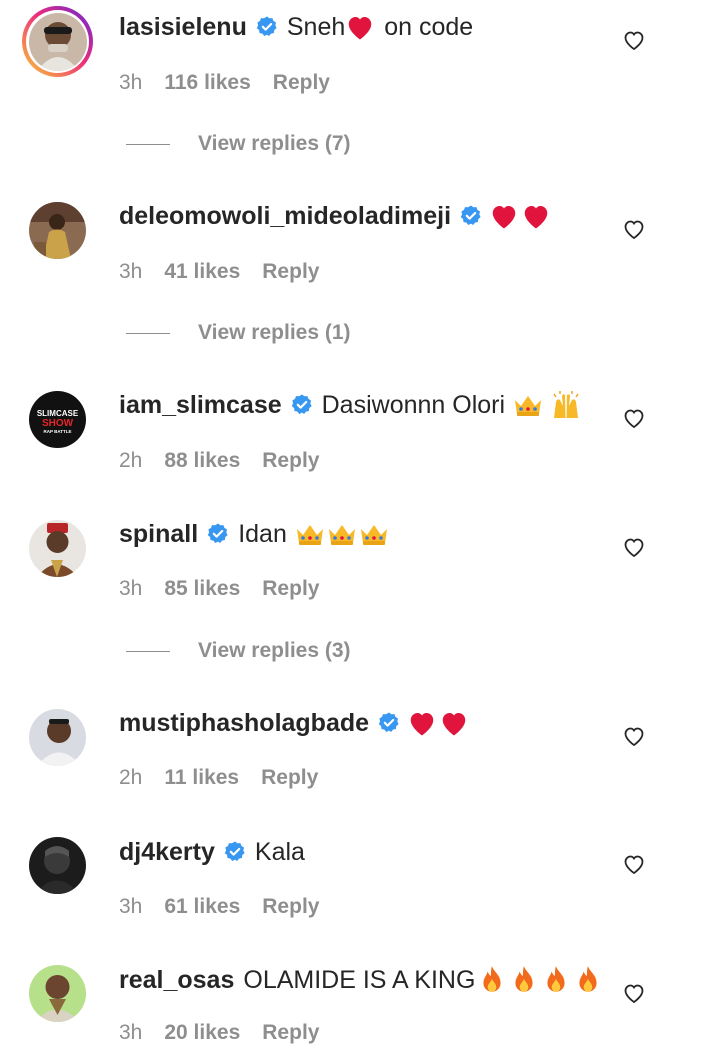 Image resolution: width=720 pixels, height=1046 pixels. I want to click on comment-meta: 3h 116 likes Reply, so click(224, 83).